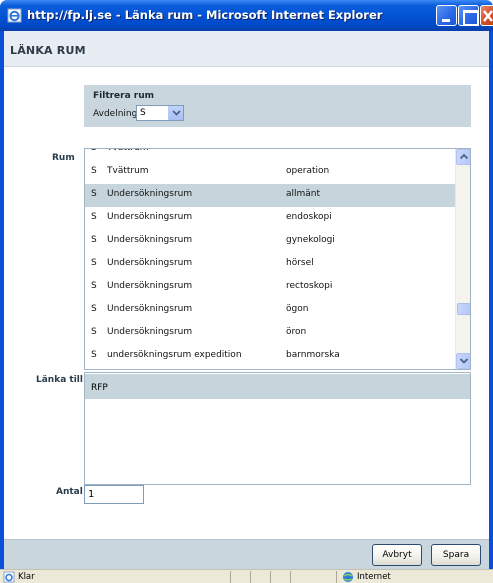 This screenshot has width=493, height=583. What do you see at coordinates (174, 355) in the screenshot?
I see `room-name: undersökningsrum expedition` at bounding box center [174, 355].